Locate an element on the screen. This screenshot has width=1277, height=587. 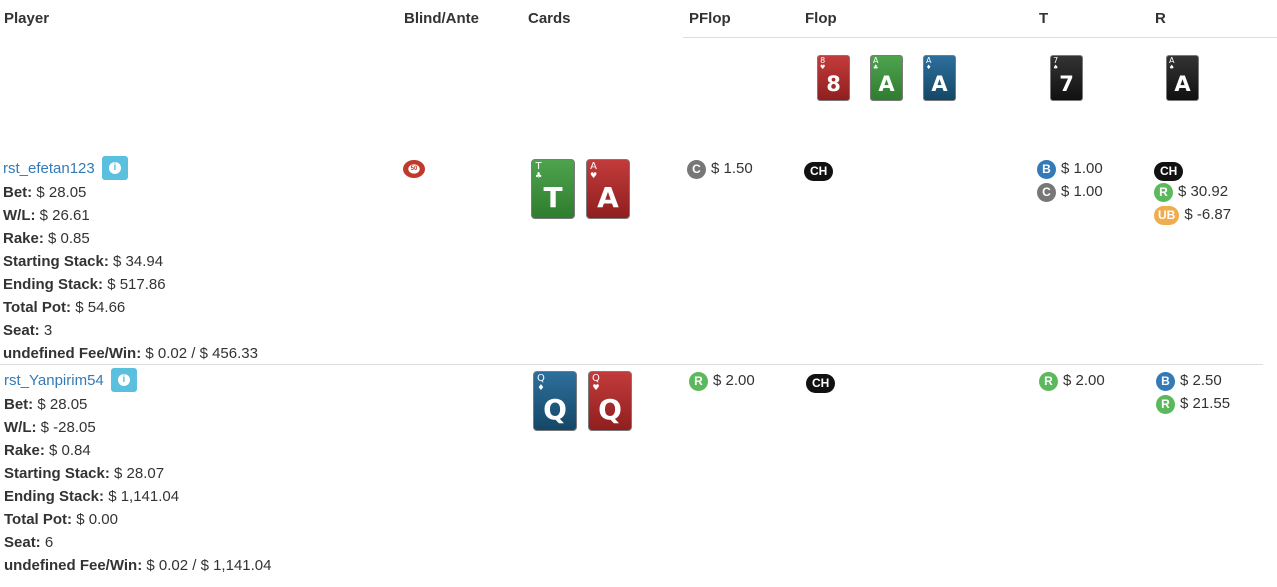
player-seat: Seat: 3 is located at coordinates (28, 331).